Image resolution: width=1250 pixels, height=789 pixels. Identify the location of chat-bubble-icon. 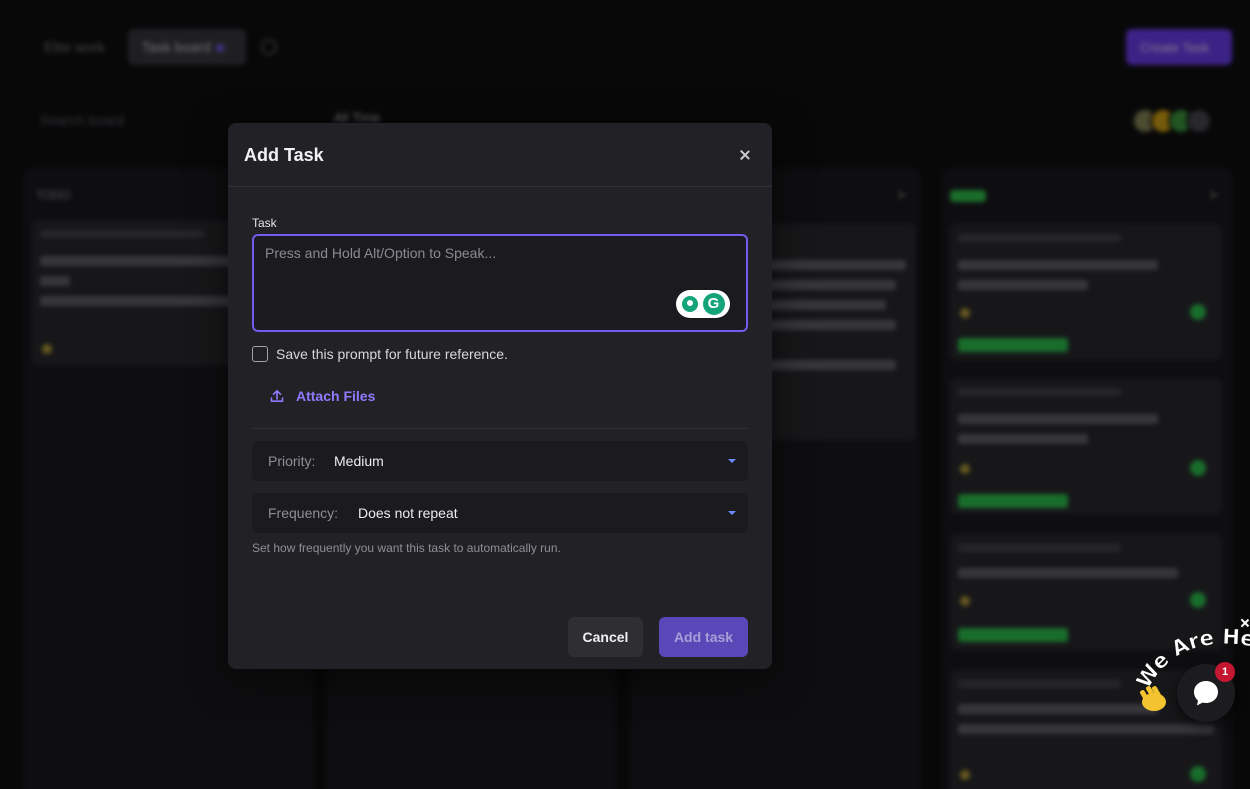
(1206, 693).